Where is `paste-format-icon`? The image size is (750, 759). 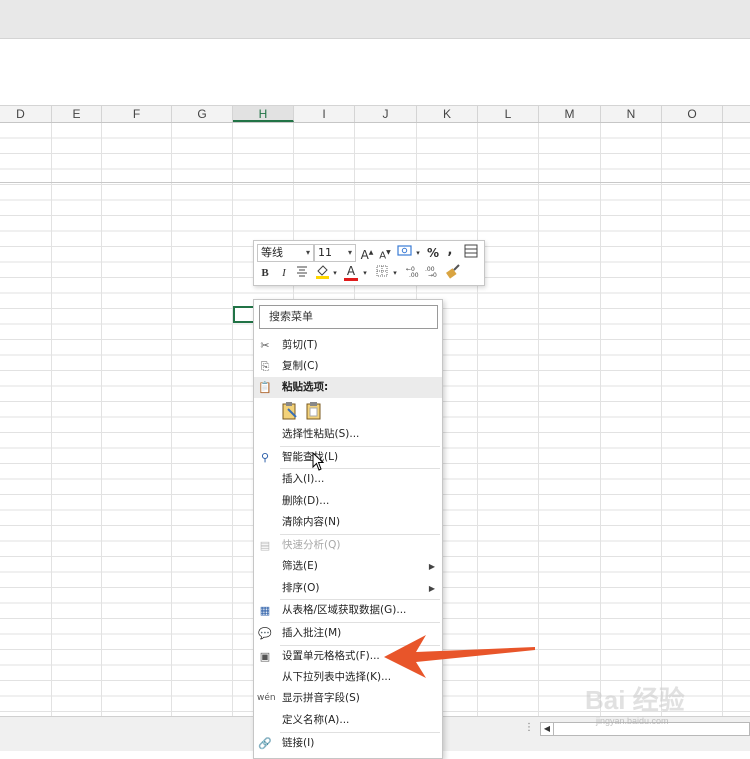 paste-format-icon is located at coordinates (289, 411).